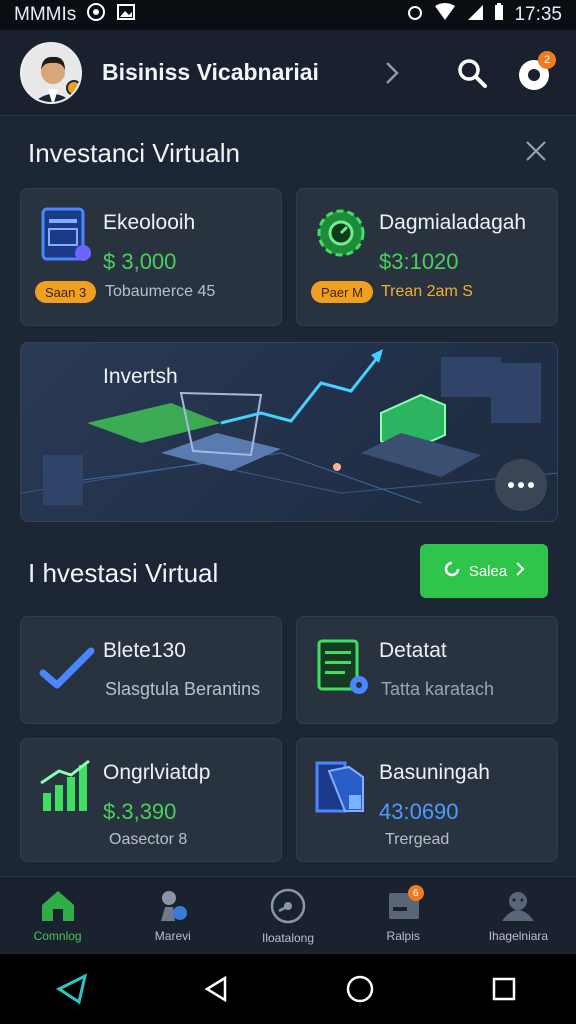 The image size is (576, 1024). I want to click on app-title: Bisiniss Vicabnariai, so click(210, 72).